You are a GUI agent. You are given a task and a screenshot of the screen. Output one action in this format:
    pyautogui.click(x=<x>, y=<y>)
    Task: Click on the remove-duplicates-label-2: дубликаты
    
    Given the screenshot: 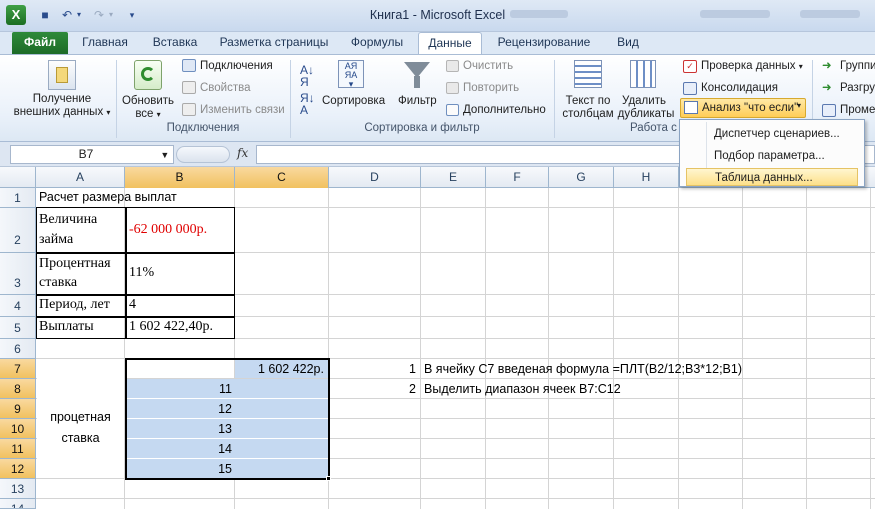 What is the action you would take?
    pyautogui.click(x=646, y=114)
    